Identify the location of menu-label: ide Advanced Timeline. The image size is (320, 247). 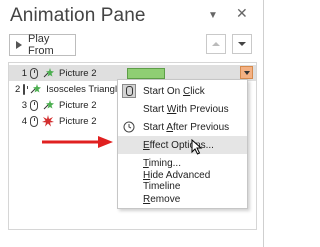
(177, 181).